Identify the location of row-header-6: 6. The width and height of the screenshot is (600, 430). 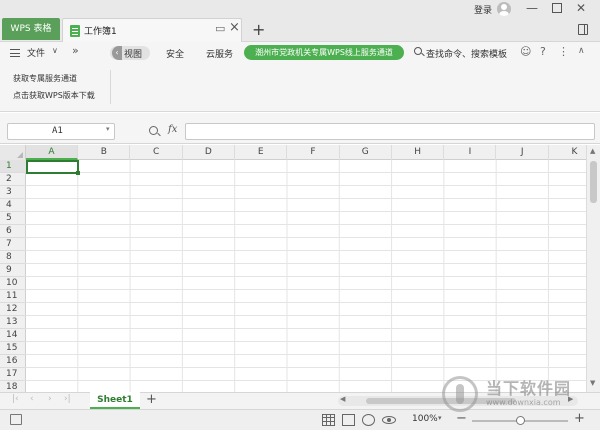
(13, 231).